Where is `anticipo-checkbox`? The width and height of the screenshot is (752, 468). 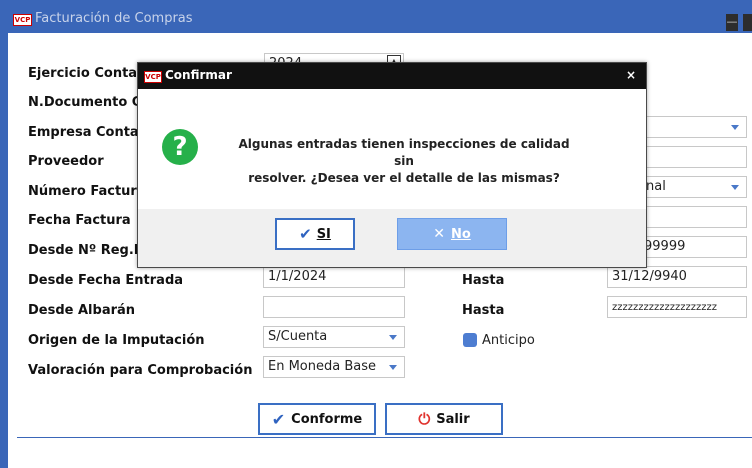 anticipo-checkbox is located at coordinates (470, 340).